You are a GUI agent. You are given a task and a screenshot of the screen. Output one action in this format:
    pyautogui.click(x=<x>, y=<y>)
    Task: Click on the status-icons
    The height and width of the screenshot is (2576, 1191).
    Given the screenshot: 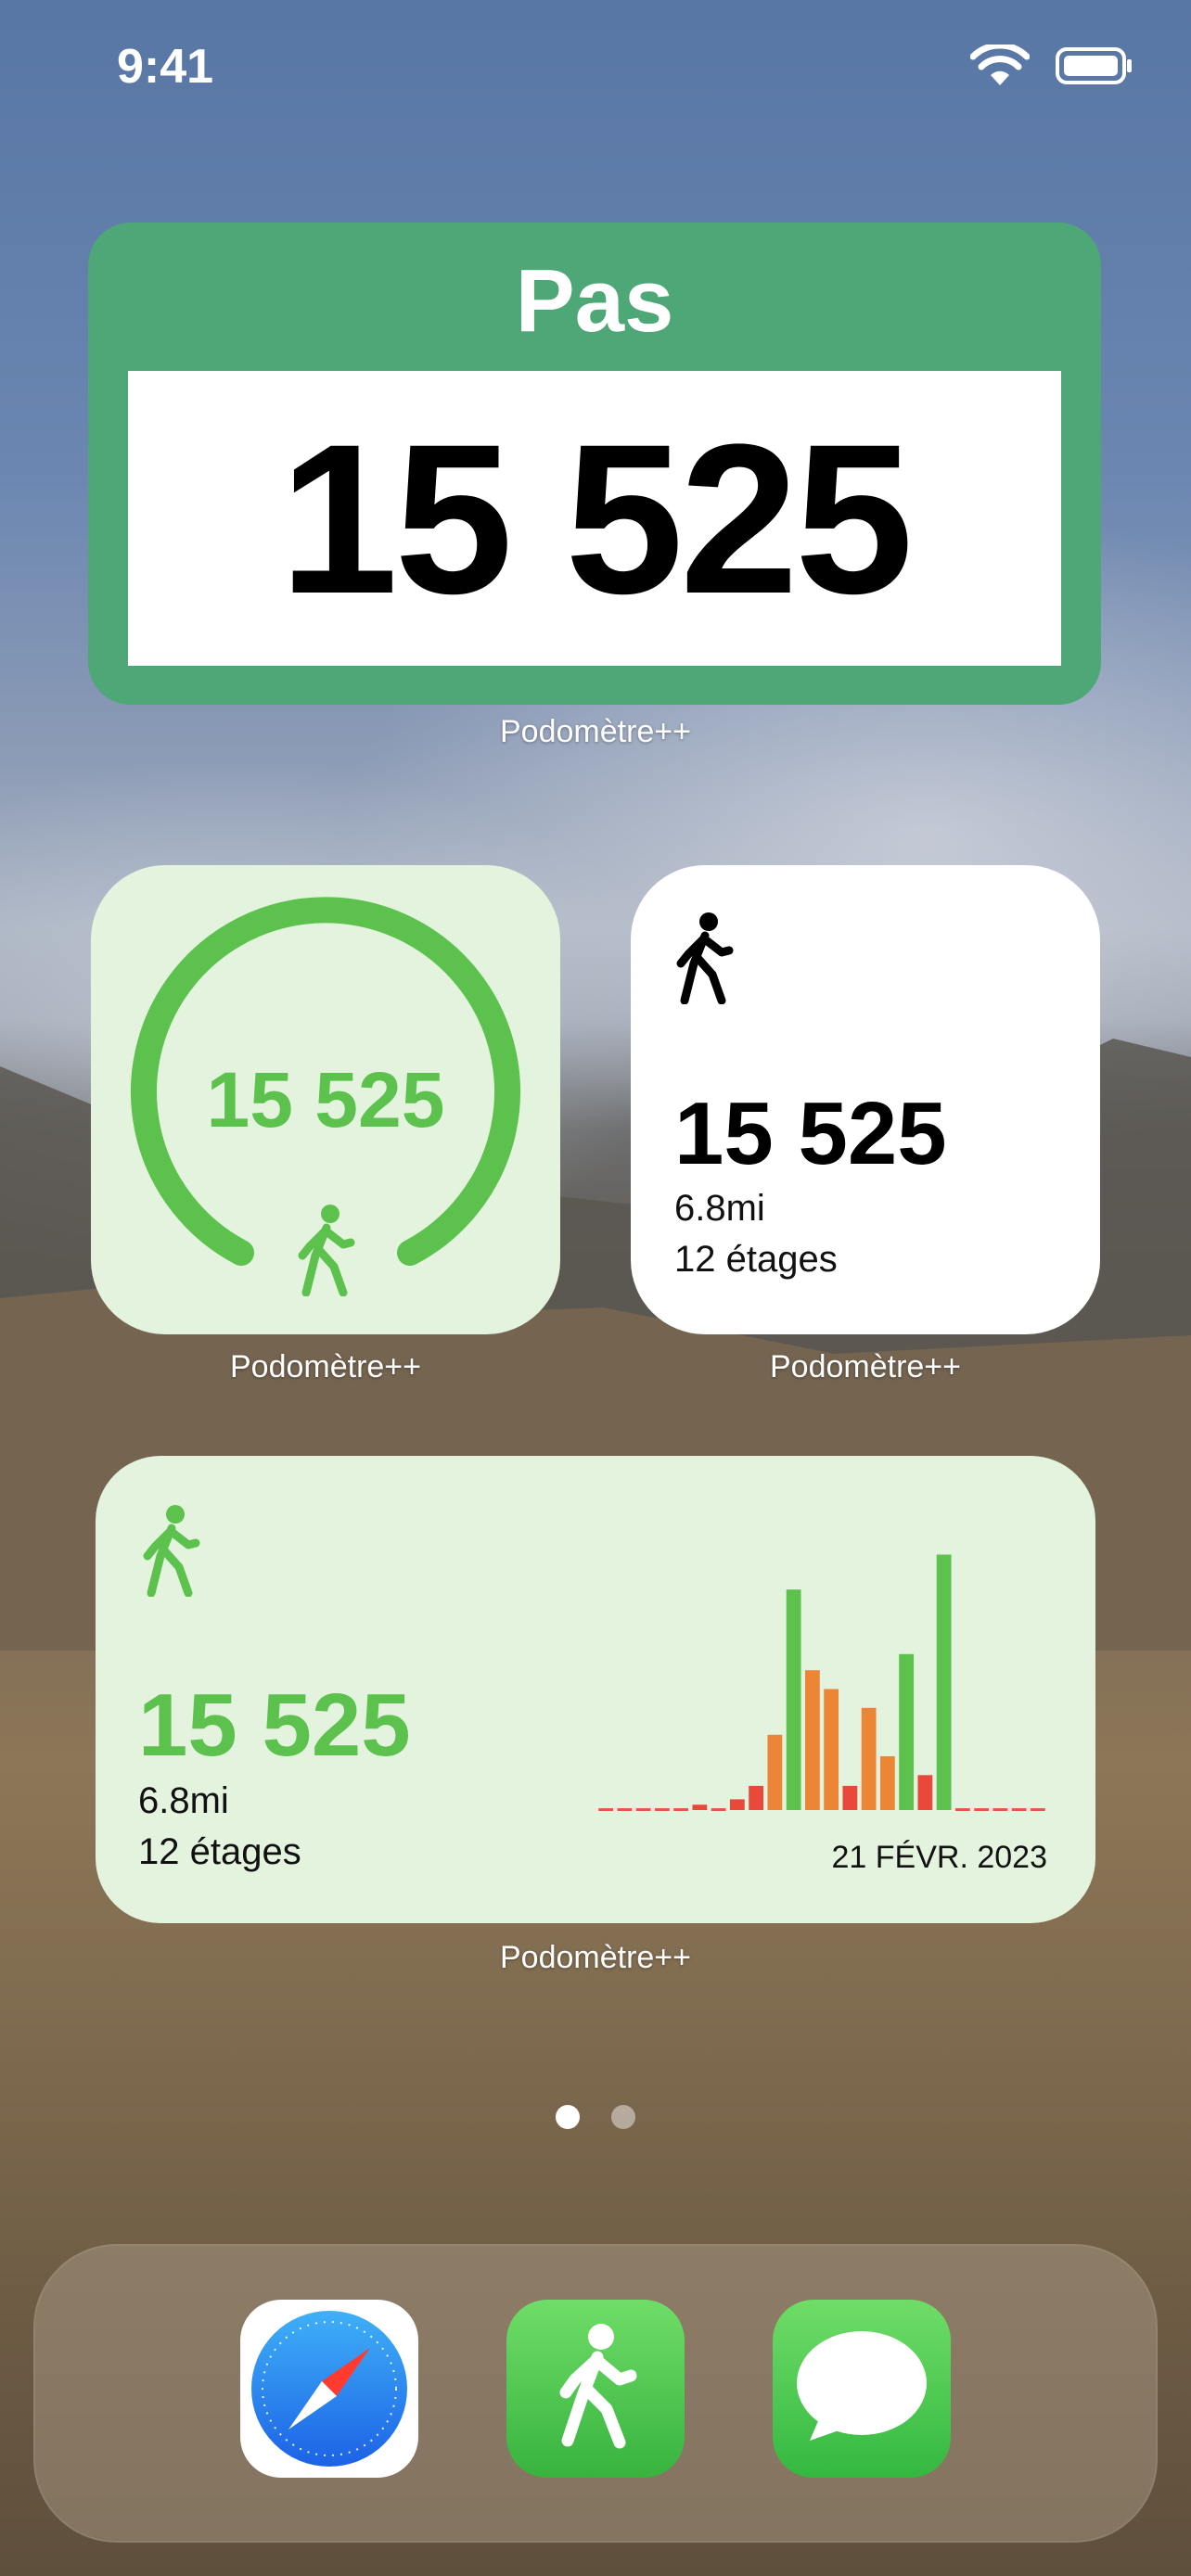 What is the action you would take?
    pyautogui.click(x=1051, y=66)
    